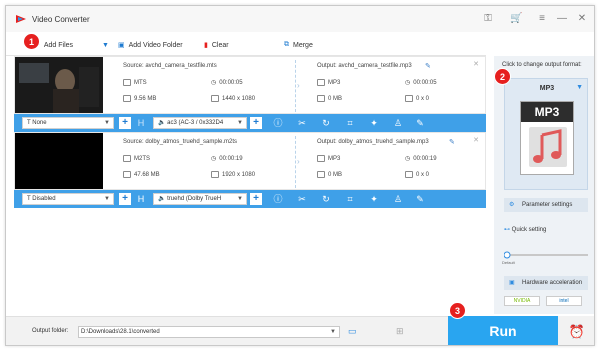  I want to click on settings-icon: ⚙, so click(512, 205).